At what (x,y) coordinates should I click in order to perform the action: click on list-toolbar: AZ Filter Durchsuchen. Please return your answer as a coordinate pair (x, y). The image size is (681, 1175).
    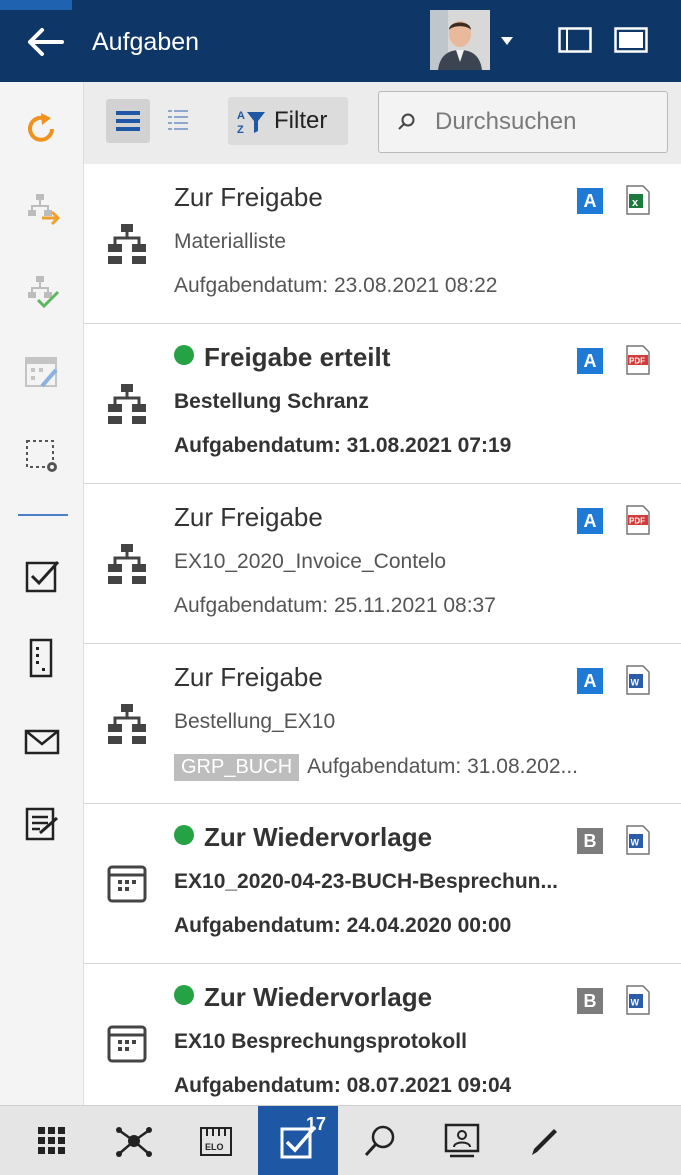
    Looking at the image, I should click on (382, 123).